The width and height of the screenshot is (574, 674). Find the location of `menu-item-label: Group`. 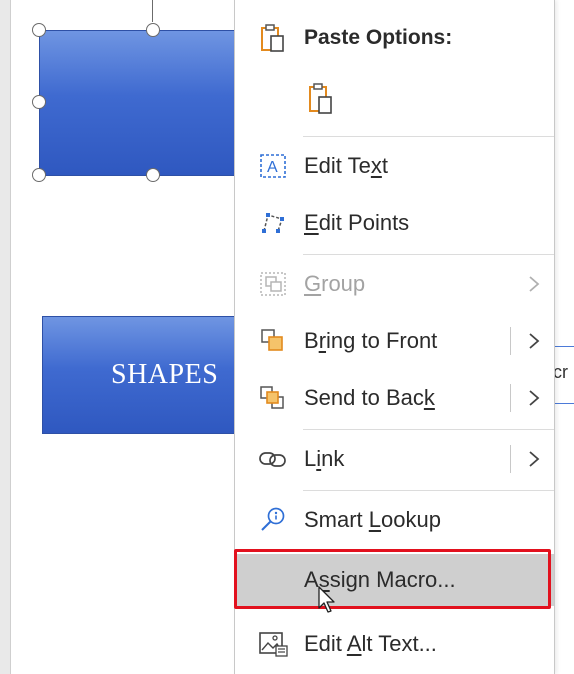

menu-item-label: Group is located at coordinates (335, 283).